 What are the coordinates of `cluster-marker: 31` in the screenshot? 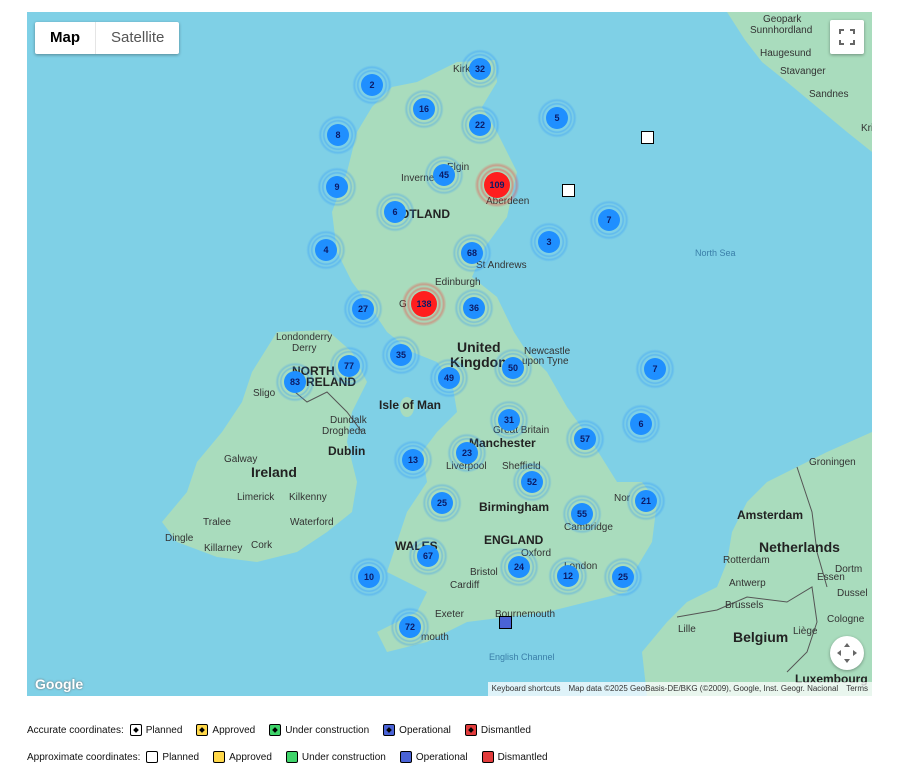 It's located at (509, 420).